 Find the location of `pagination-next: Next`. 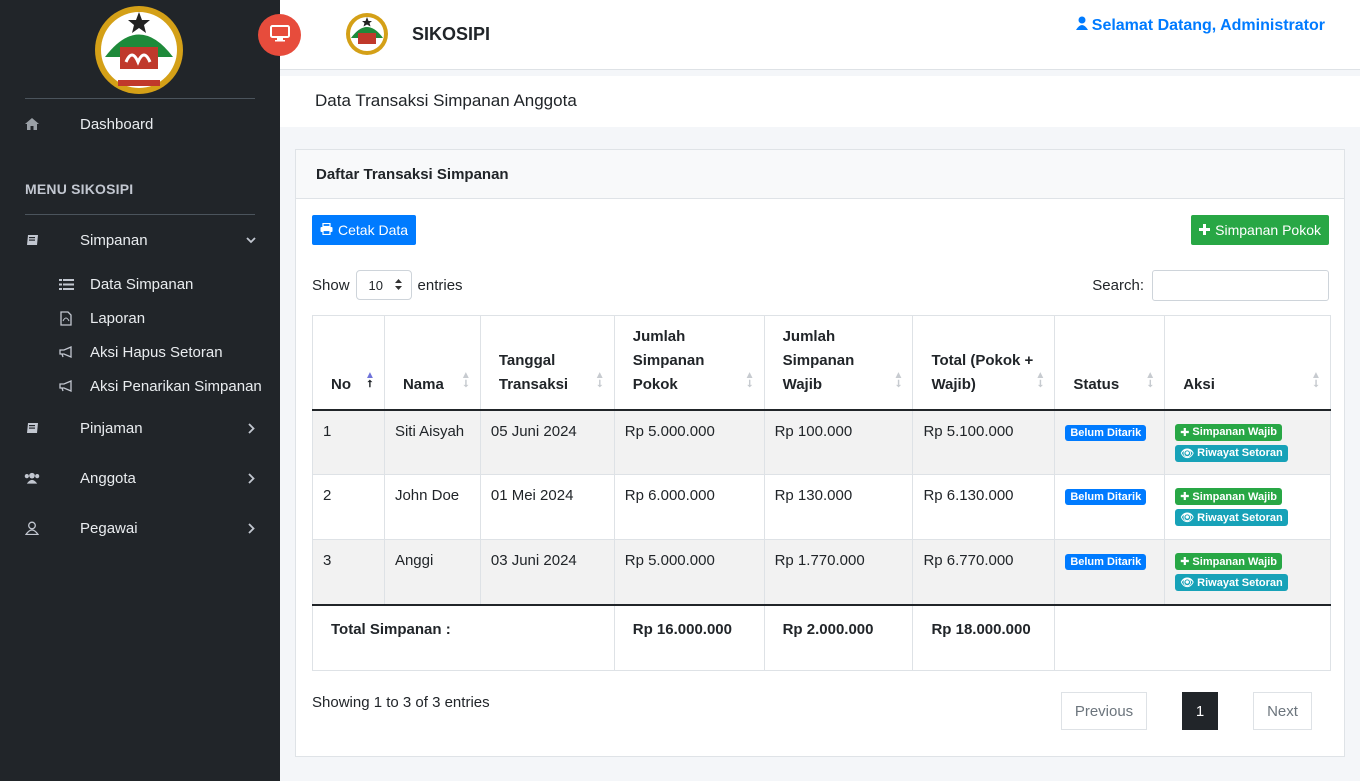

pagination-next: Next is located at coordinates (1282, 711).